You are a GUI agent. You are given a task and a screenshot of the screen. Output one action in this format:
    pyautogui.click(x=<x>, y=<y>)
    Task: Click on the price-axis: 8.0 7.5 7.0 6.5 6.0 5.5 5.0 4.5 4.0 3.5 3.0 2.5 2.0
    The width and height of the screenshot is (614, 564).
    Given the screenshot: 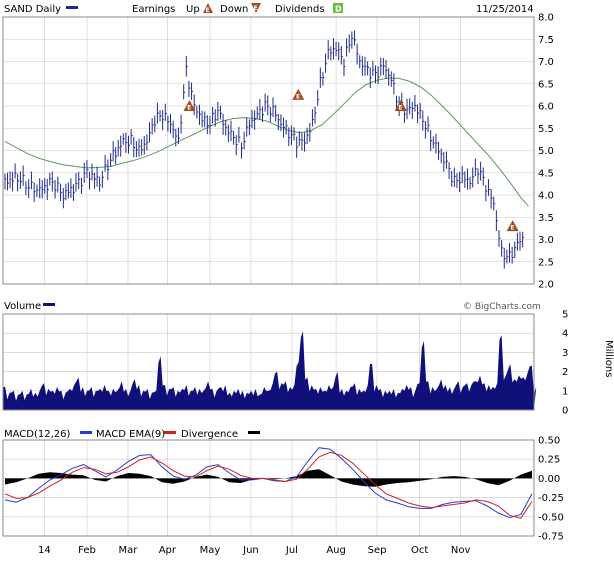 What is the action you would take?
    pyautogui.click(x=546, y=152)
    